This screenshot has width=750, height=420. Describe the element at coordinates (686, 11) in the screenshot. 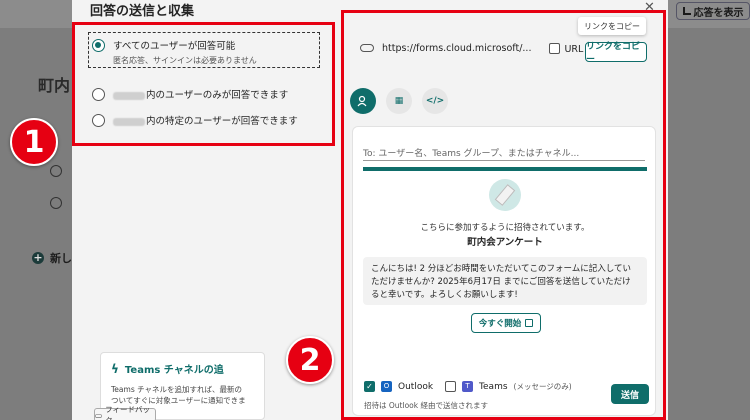

I see `chart-icon` at that location.